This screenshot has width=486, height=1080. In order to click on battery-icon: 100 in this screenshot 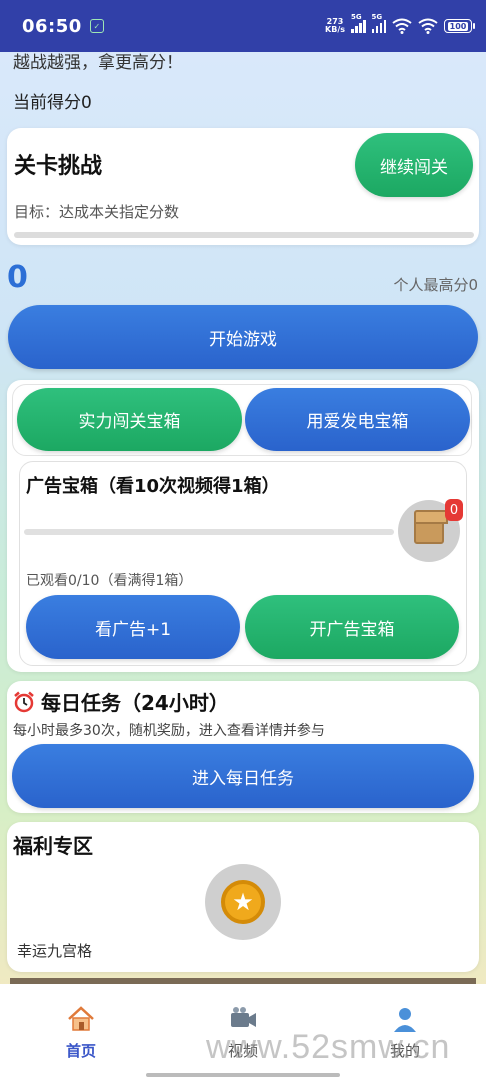, I will do `click(459, 26)`.